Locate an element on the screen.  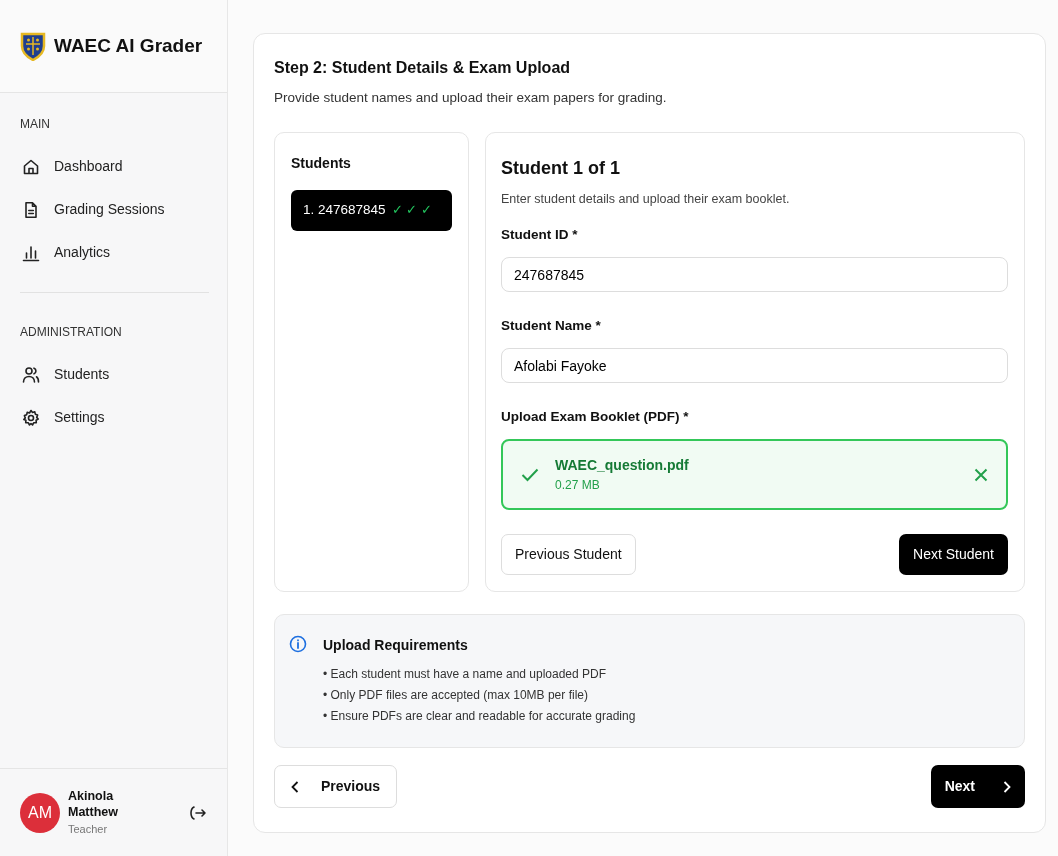
previous-student-button: Previous Student is located at coordinates (568, 555).